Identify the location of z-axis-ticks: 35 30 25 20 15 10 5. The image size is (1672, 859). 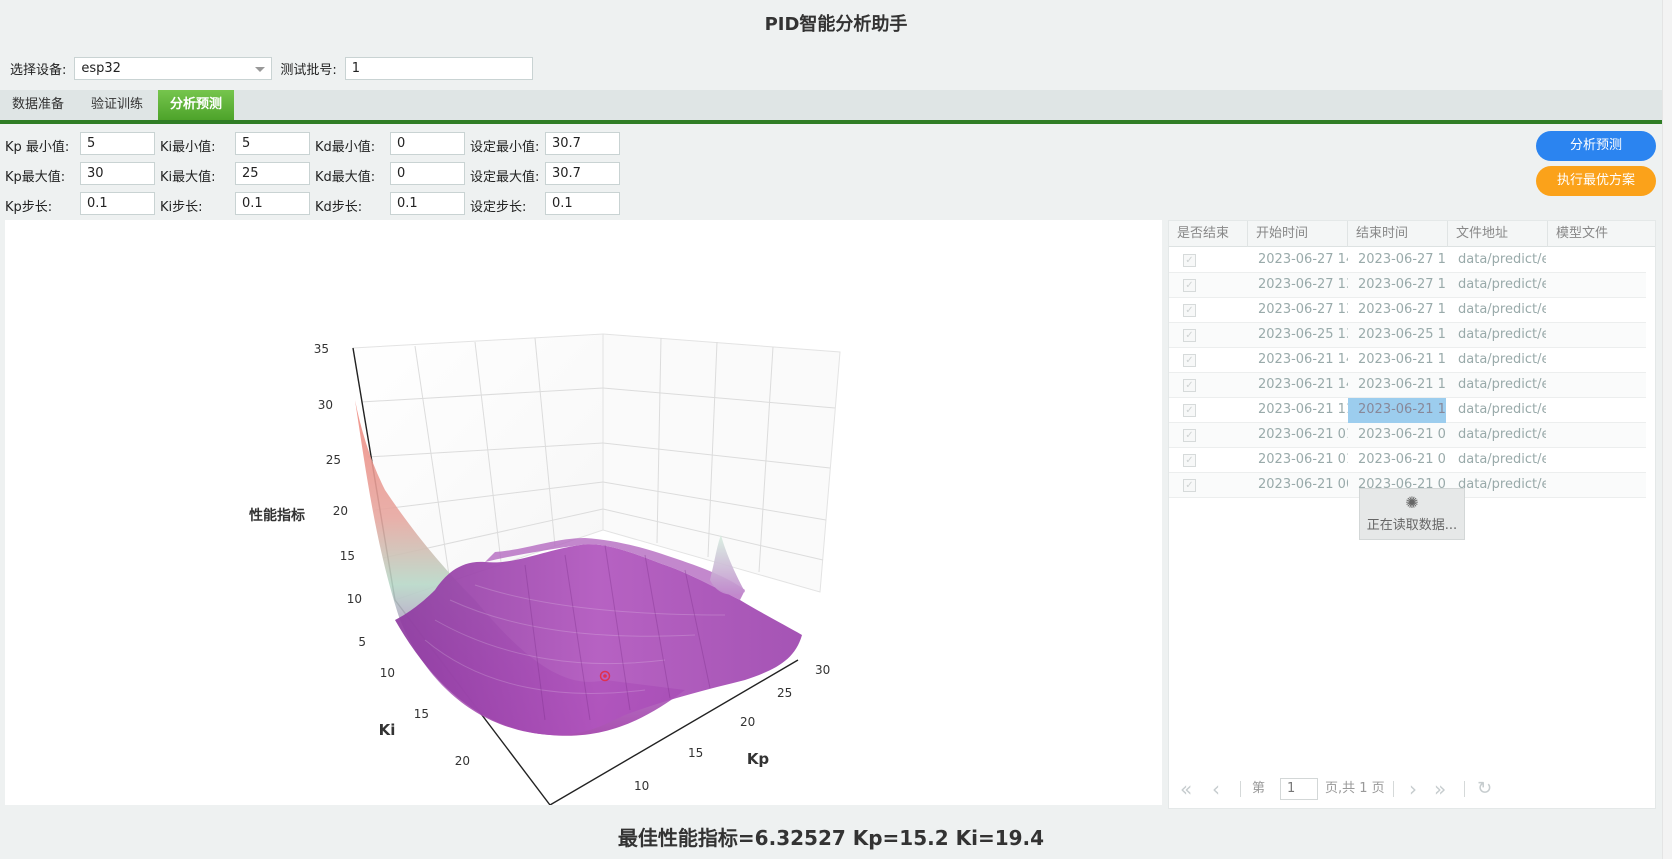
(340, 495).